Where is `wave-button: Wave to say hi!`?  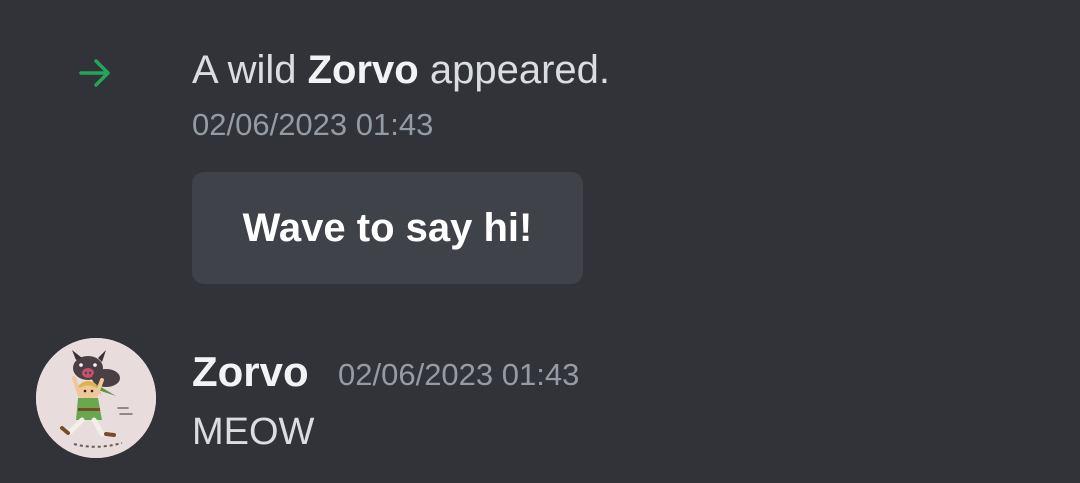
wave-button: Wave to say hi! is located at coordinates (387, 228).